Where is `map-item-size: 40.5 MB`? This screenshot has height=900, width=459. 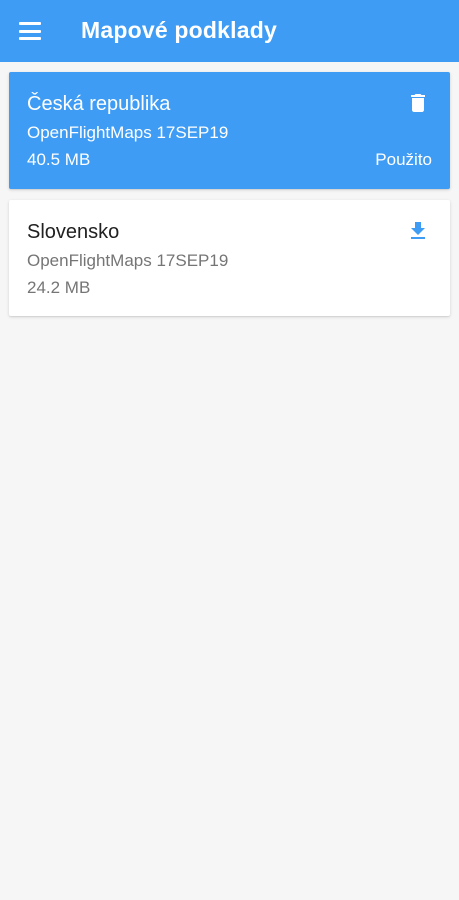 map-item-size: 40.5 MB is located at coordinates (59, 159).